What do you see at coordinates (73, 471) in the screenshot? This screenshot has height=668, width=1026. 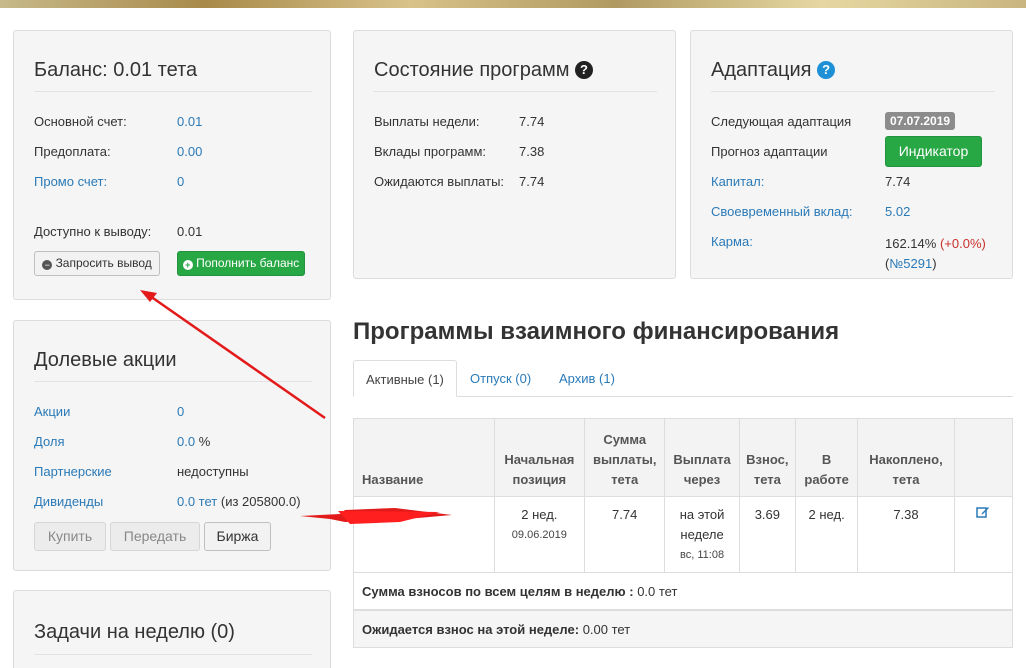 I see `partner-link: Партнерские` at bounding box center [73, 471].